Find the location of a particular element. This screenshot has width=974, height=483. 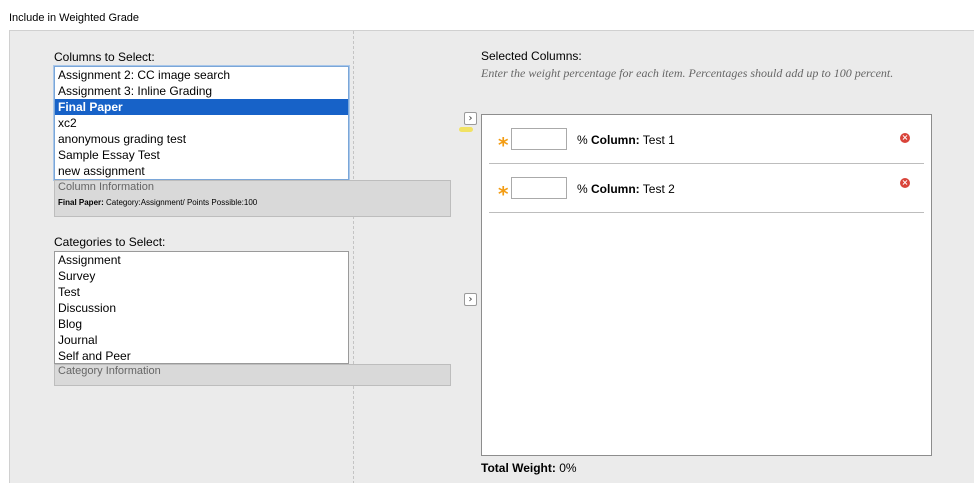

category-option: Journal is located at coordinates (201, 340).